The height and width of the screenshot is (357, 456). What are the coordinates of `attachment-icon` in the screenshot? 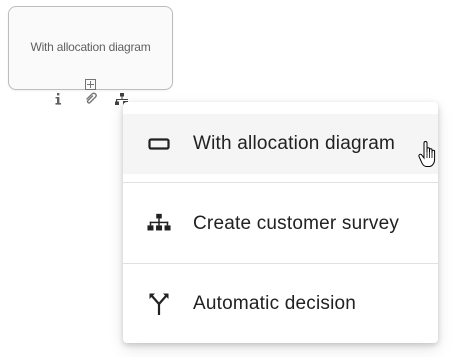 It's located at (91, 99).